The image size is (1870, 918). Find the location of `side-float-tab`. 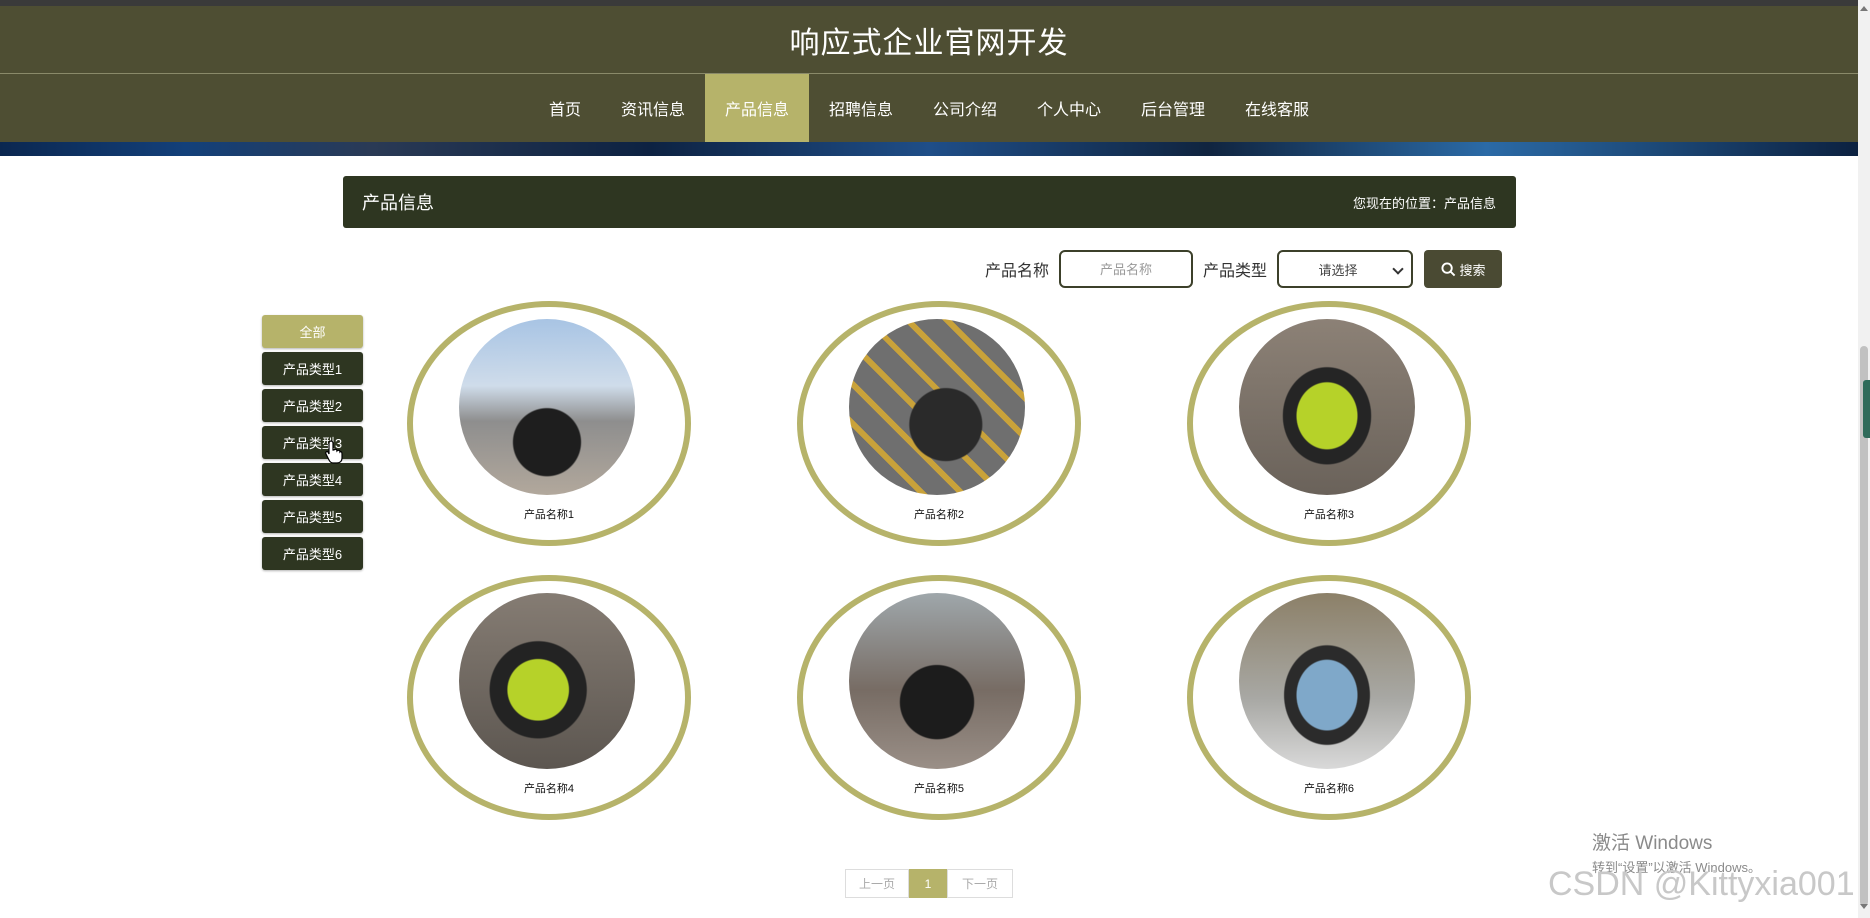

side-float-tab is located at coordinates (1866, 409).